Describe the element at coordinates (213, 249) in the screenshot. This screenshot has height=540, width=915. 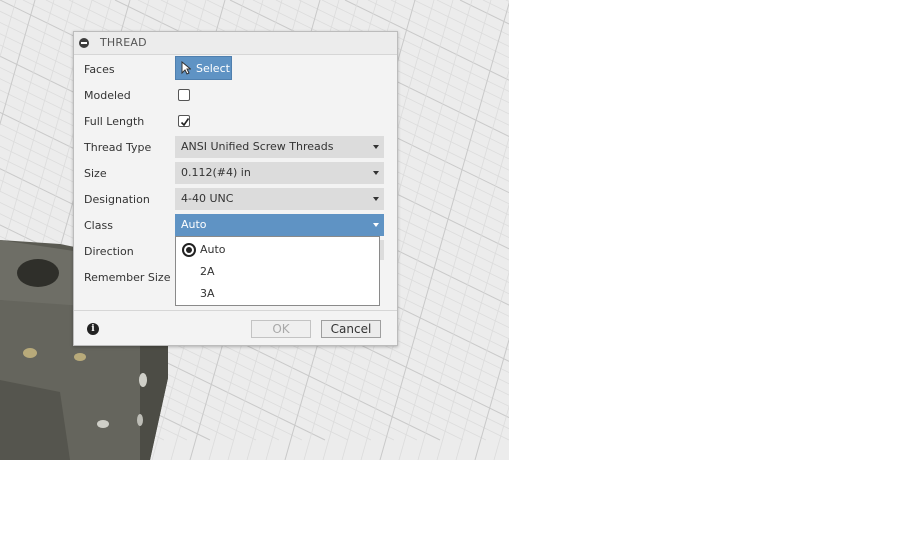
I see `class-option-label: Auto` at that location.